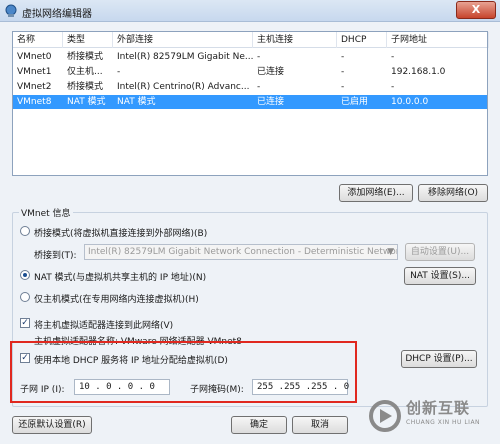 Image resolution: width=500 pixels, height=444 pixels. Describe the element at coordinates (183, 372) in the screenshot. I see `highlight-annotation` at that location.